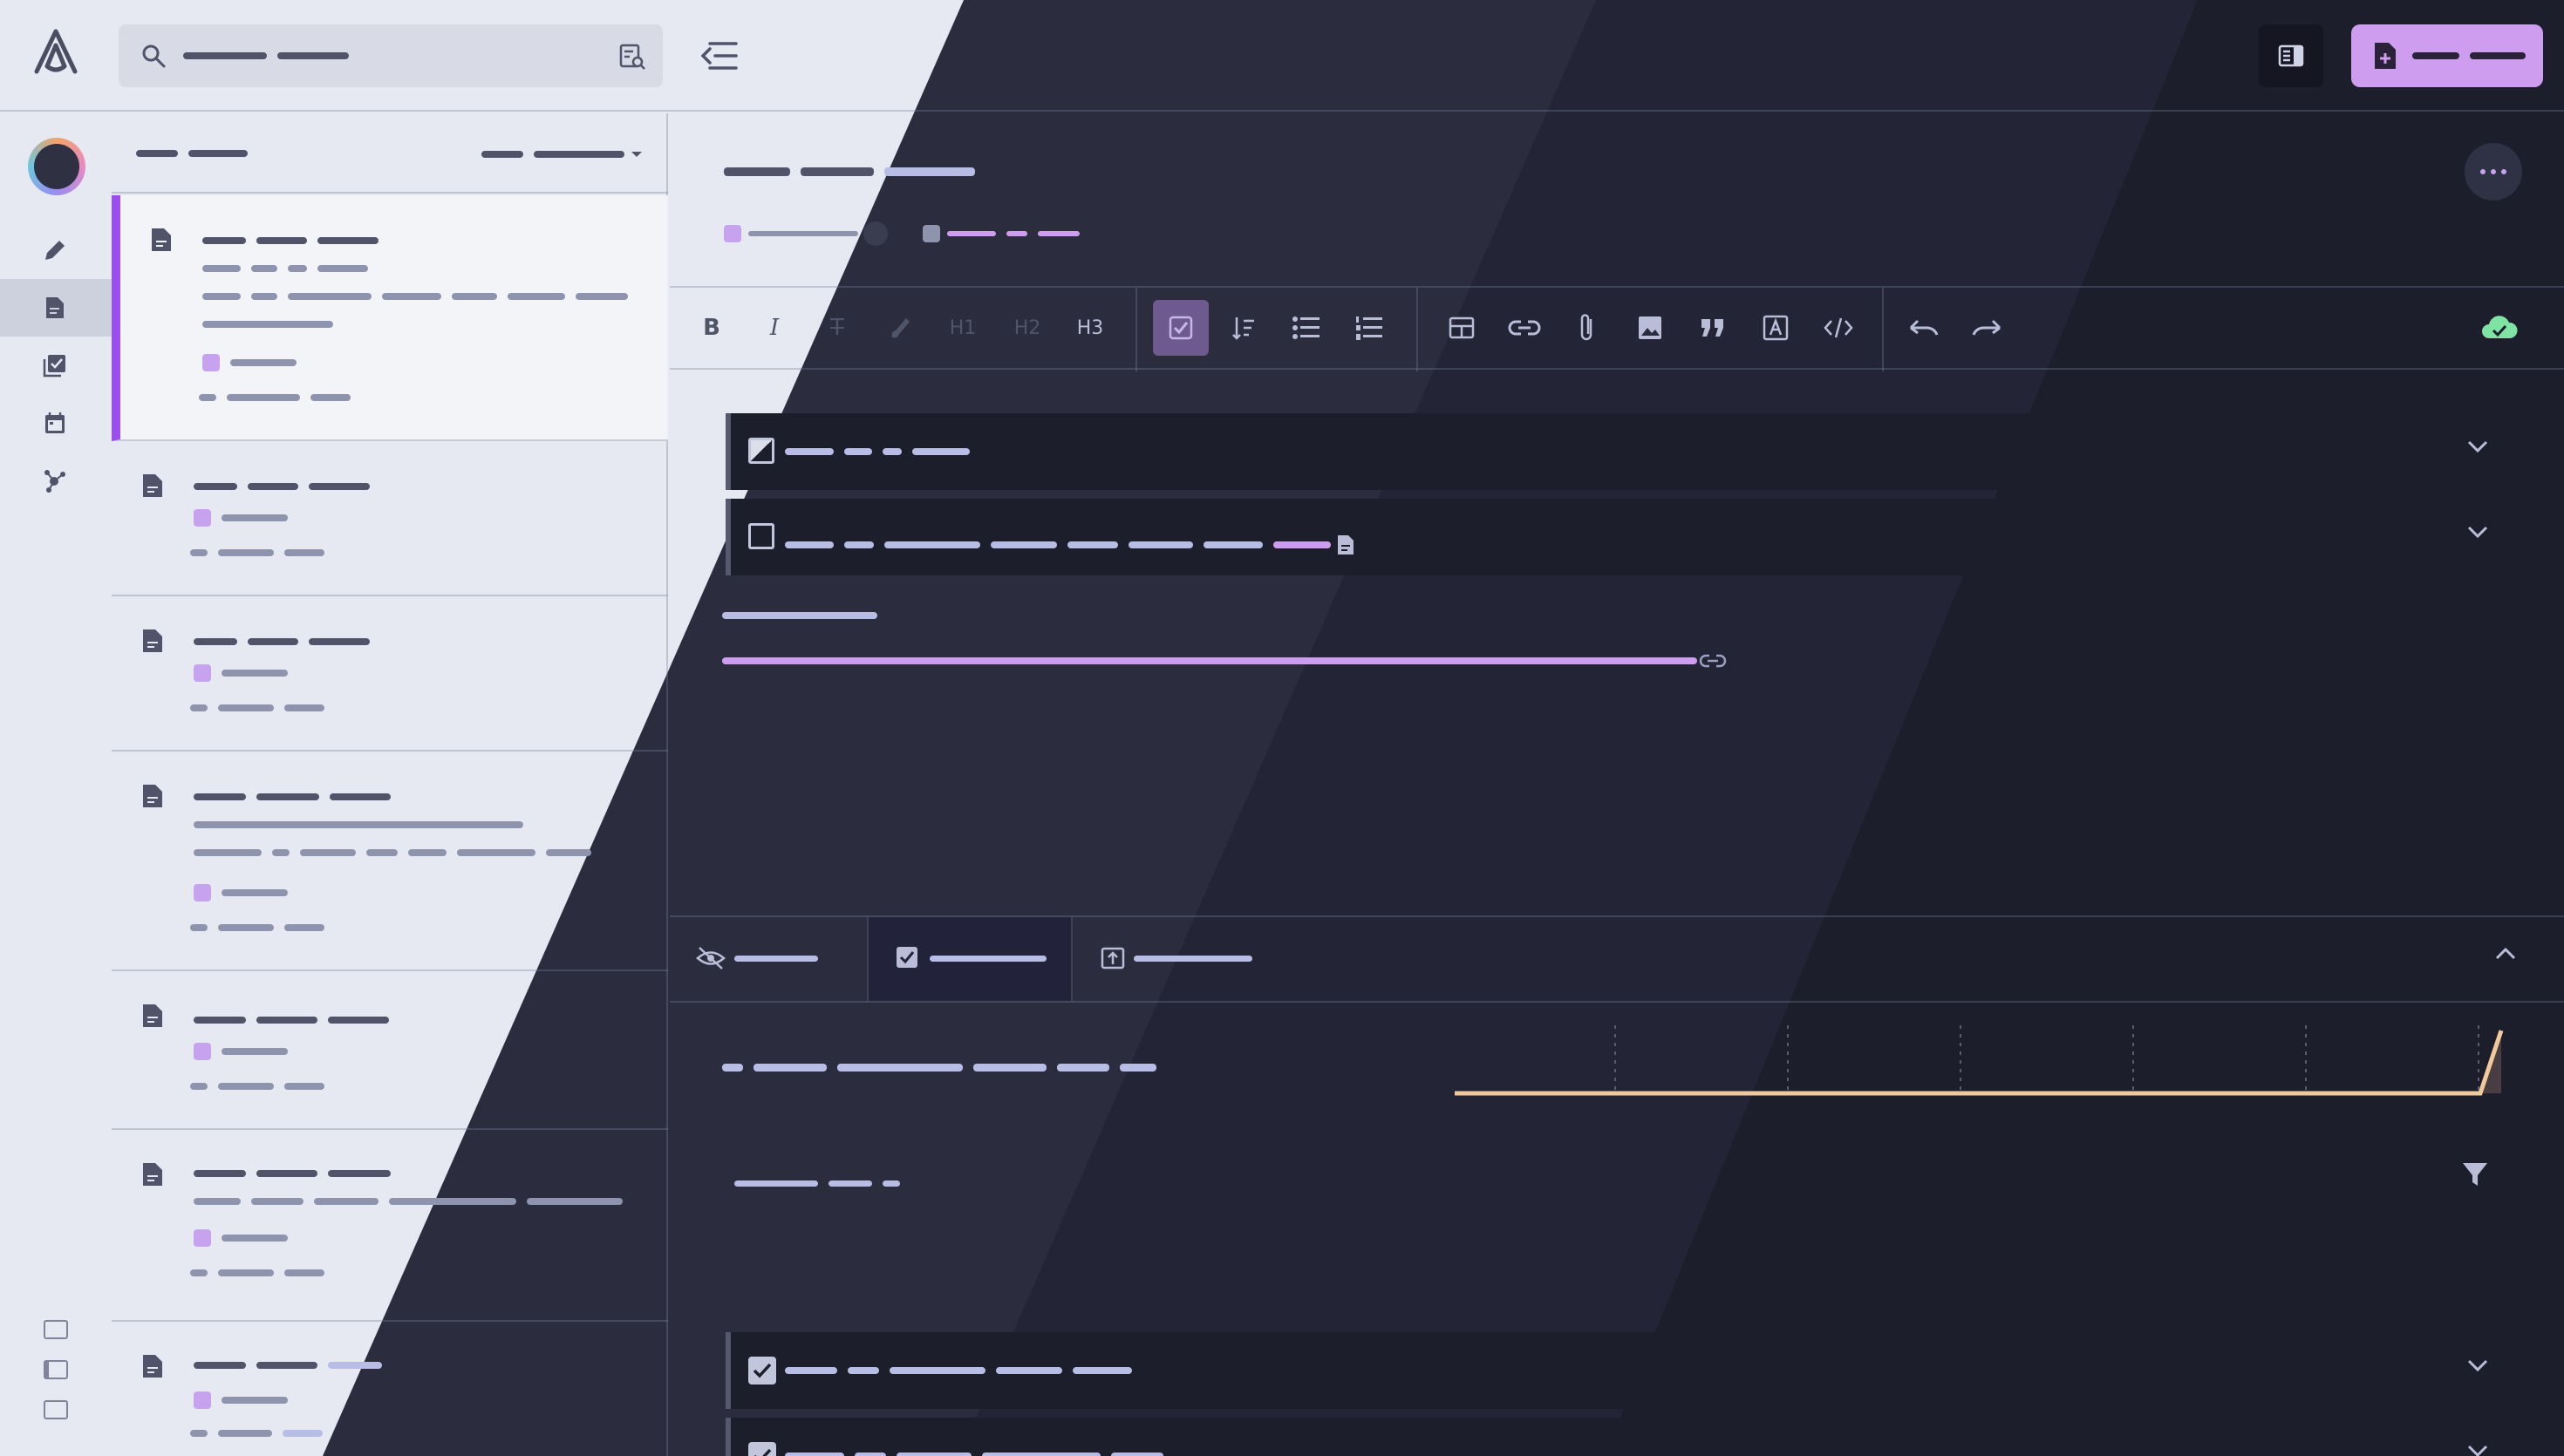  I want to click on note-link-icon, so click(1345, 545).